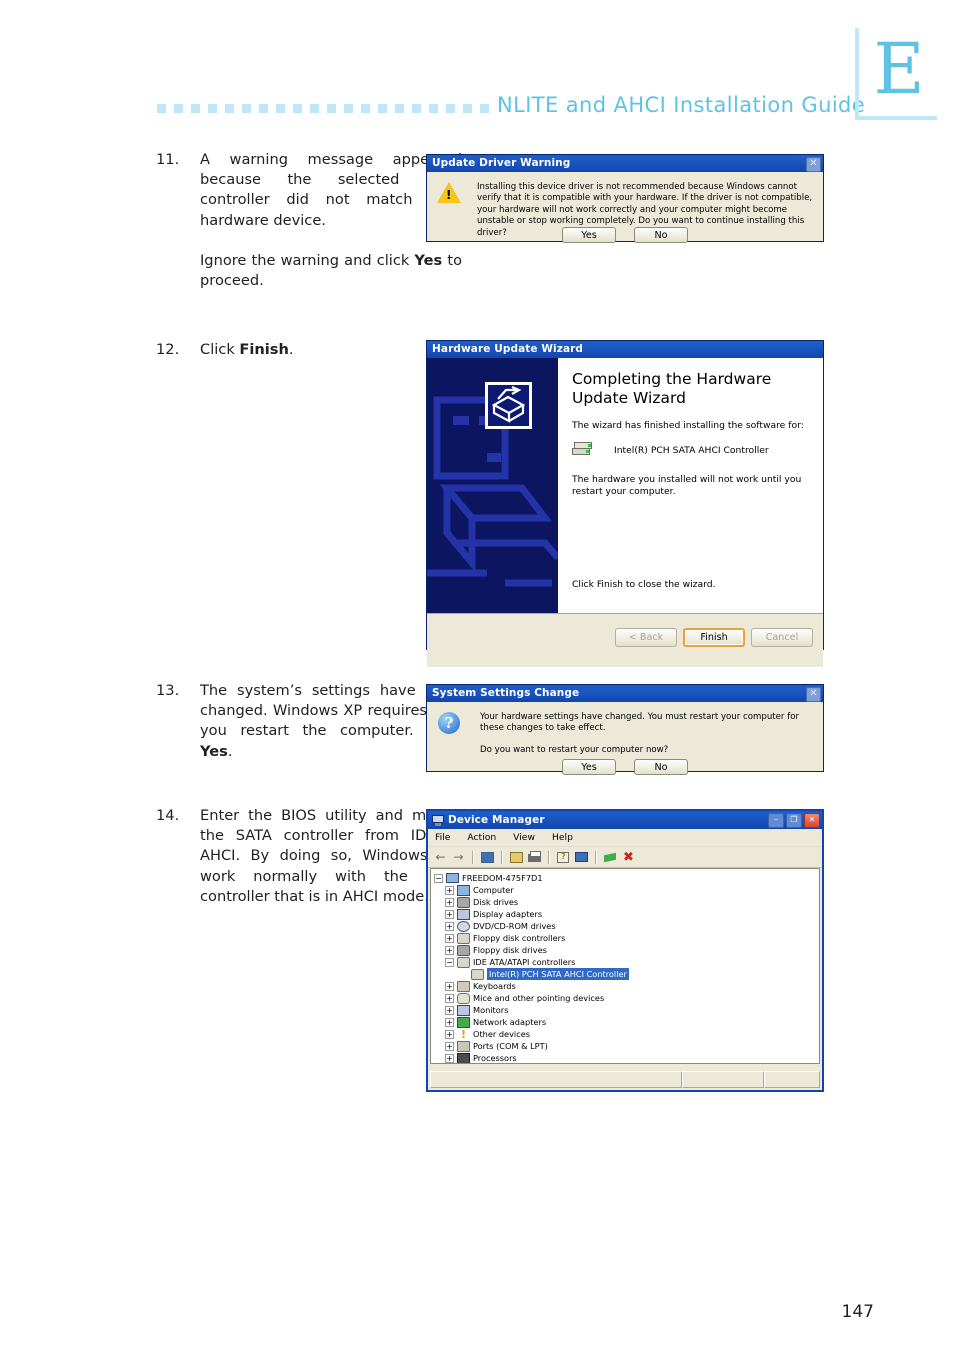 The height and width of the screenshot is (1354, 954). What do you see at coordinates (626, 938) in the screenshot?
I see `tree-item: + Floppy disk controllers` at bounding box center [626, 938].